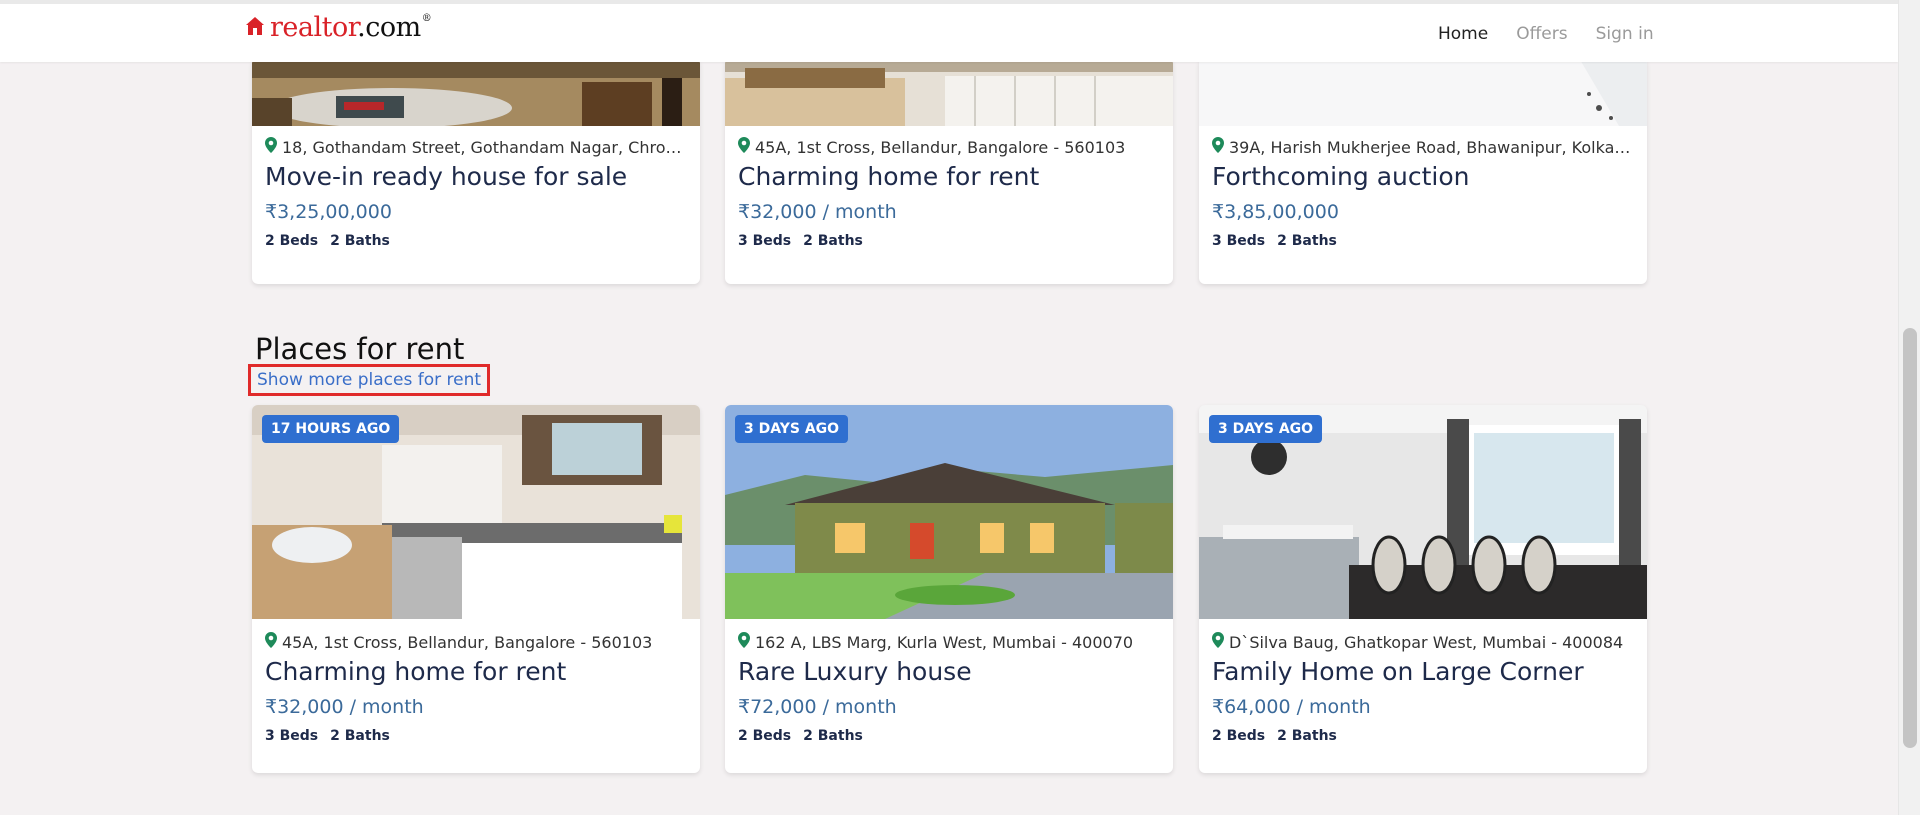 The width and height of the screenshot is (1920, 815). Describe the element at coordinates (1625, 34) in the screenshot. I see `nav-sign-in-link: Sign in` at that location.